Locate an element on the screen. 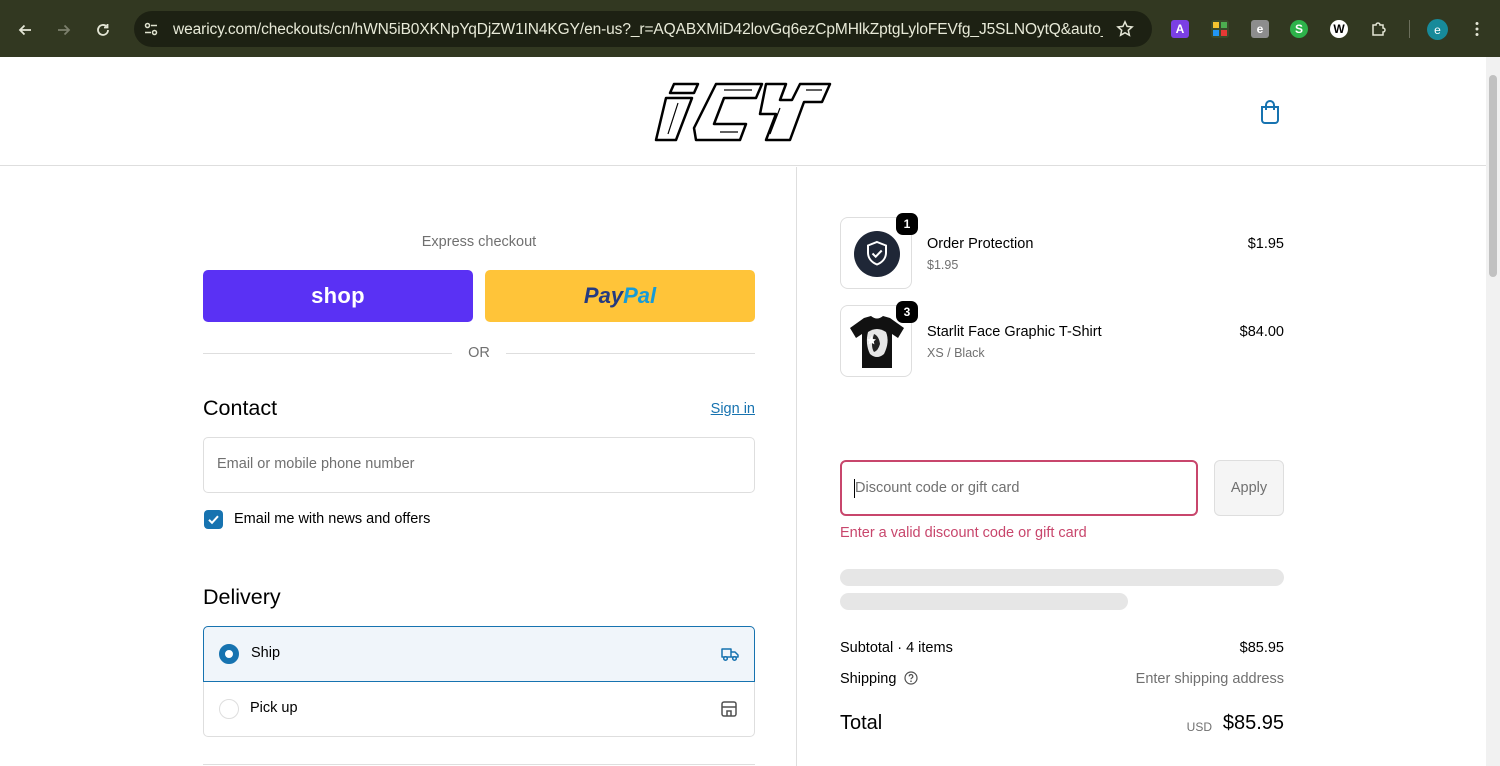  product-thumbnail: 1 is located at coordinates (879, 251).